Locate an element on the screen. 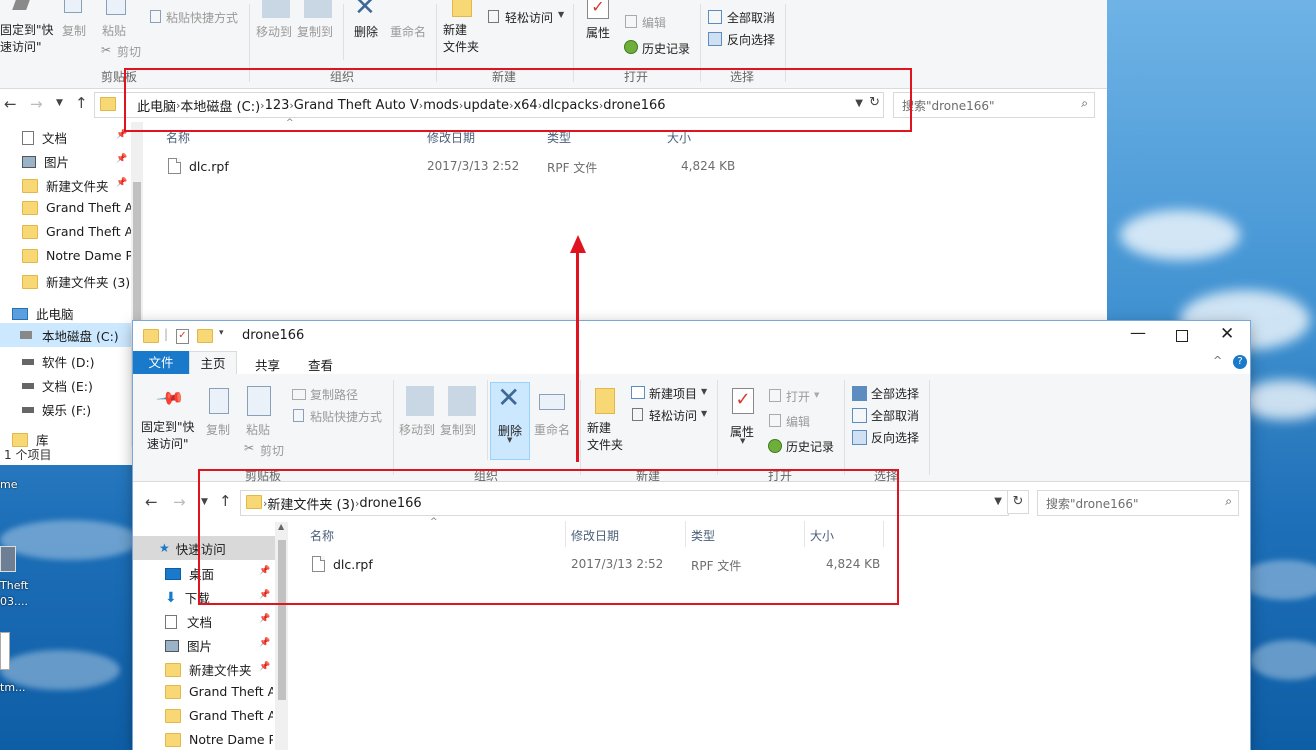 This screenshot has height=750, width=1316. help-icon: ? is located at coordinates (1240, 362).